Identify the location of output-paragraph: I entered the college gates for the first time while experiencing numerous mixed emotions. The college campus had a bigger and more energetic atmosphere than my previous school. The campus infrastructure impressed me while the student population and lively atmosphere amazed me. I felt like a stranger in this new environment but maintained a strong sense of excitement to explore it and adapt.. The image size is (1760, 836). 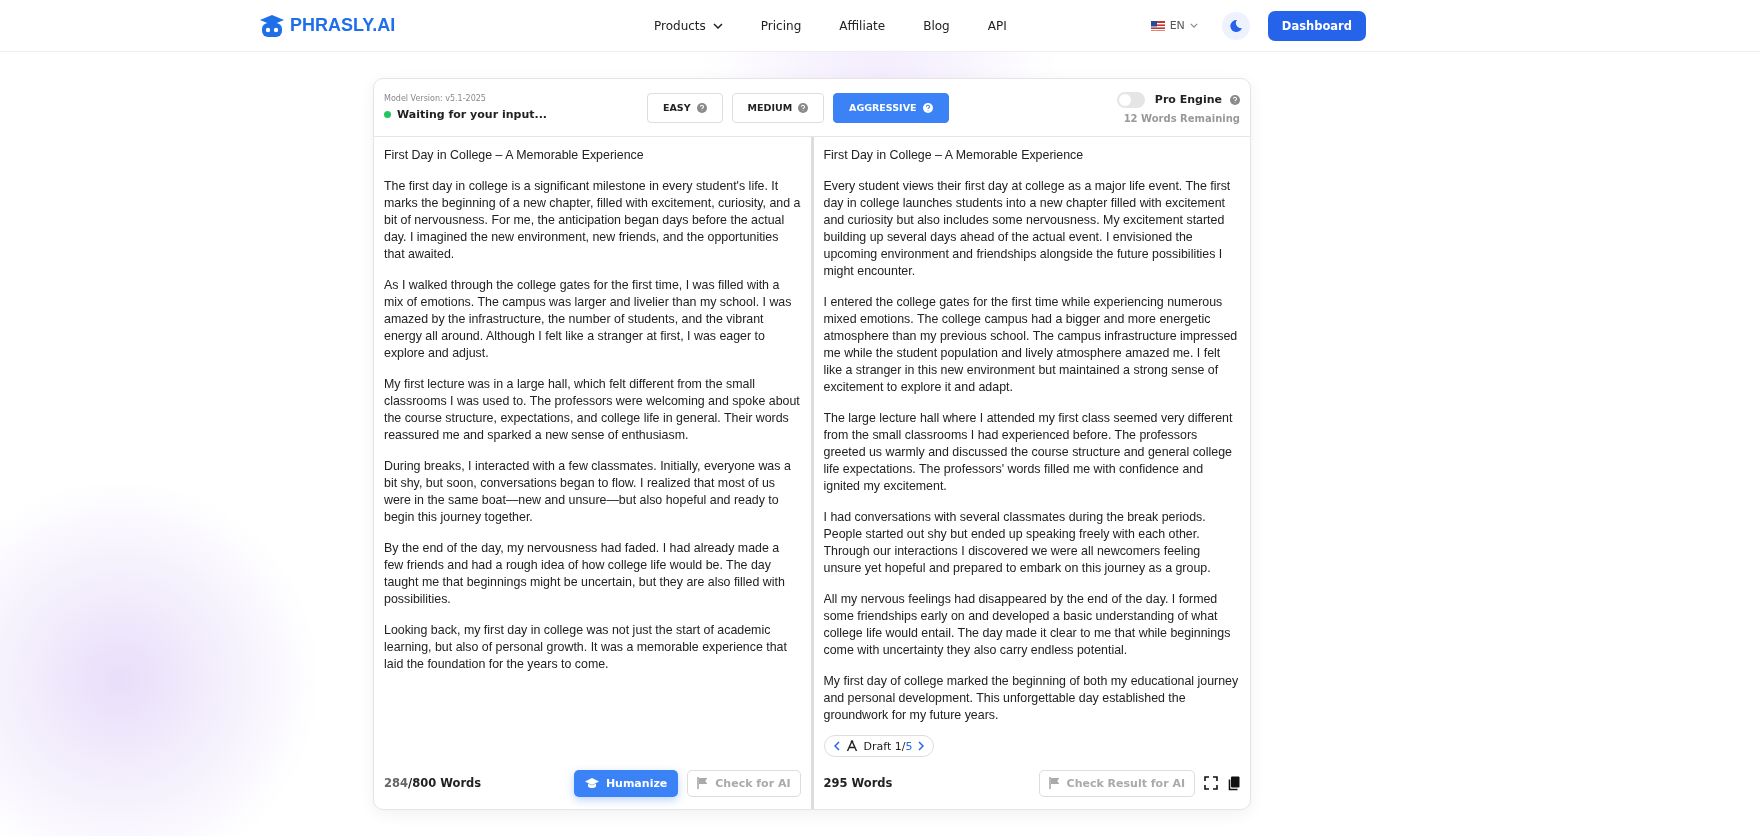
(1031, 345).